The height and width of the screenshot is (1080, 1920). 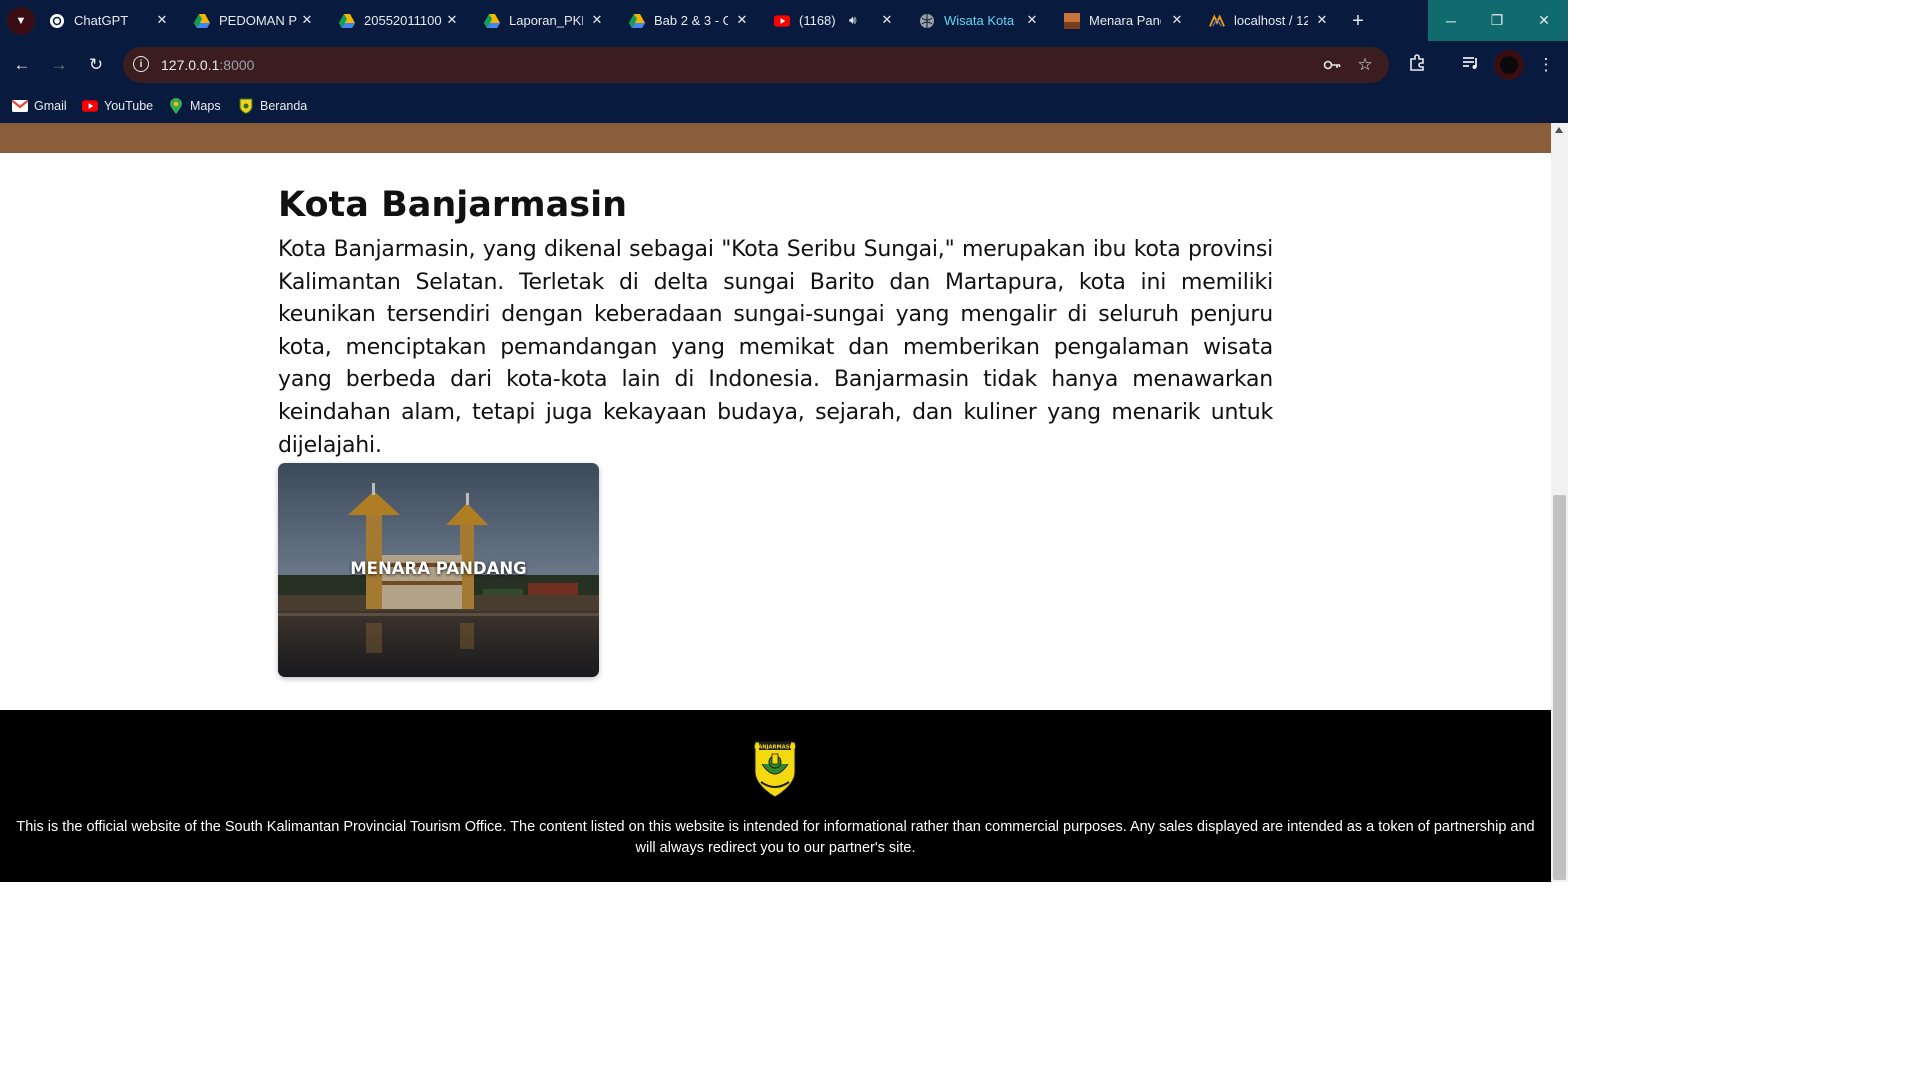 I want to click on browser-tab-active: Wisata Kota E ✕, so click(x=979, y=20).